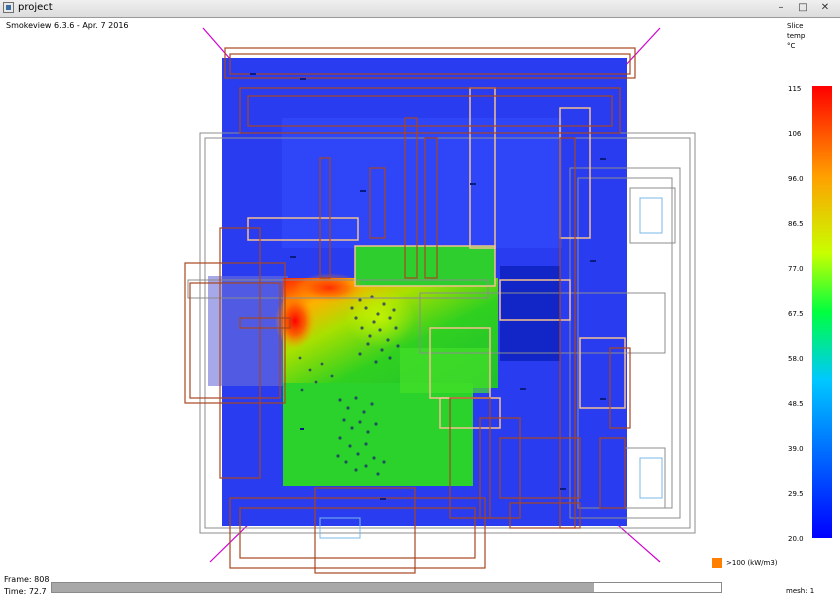  I want to click on close-button: ✕, so click(825, 8).